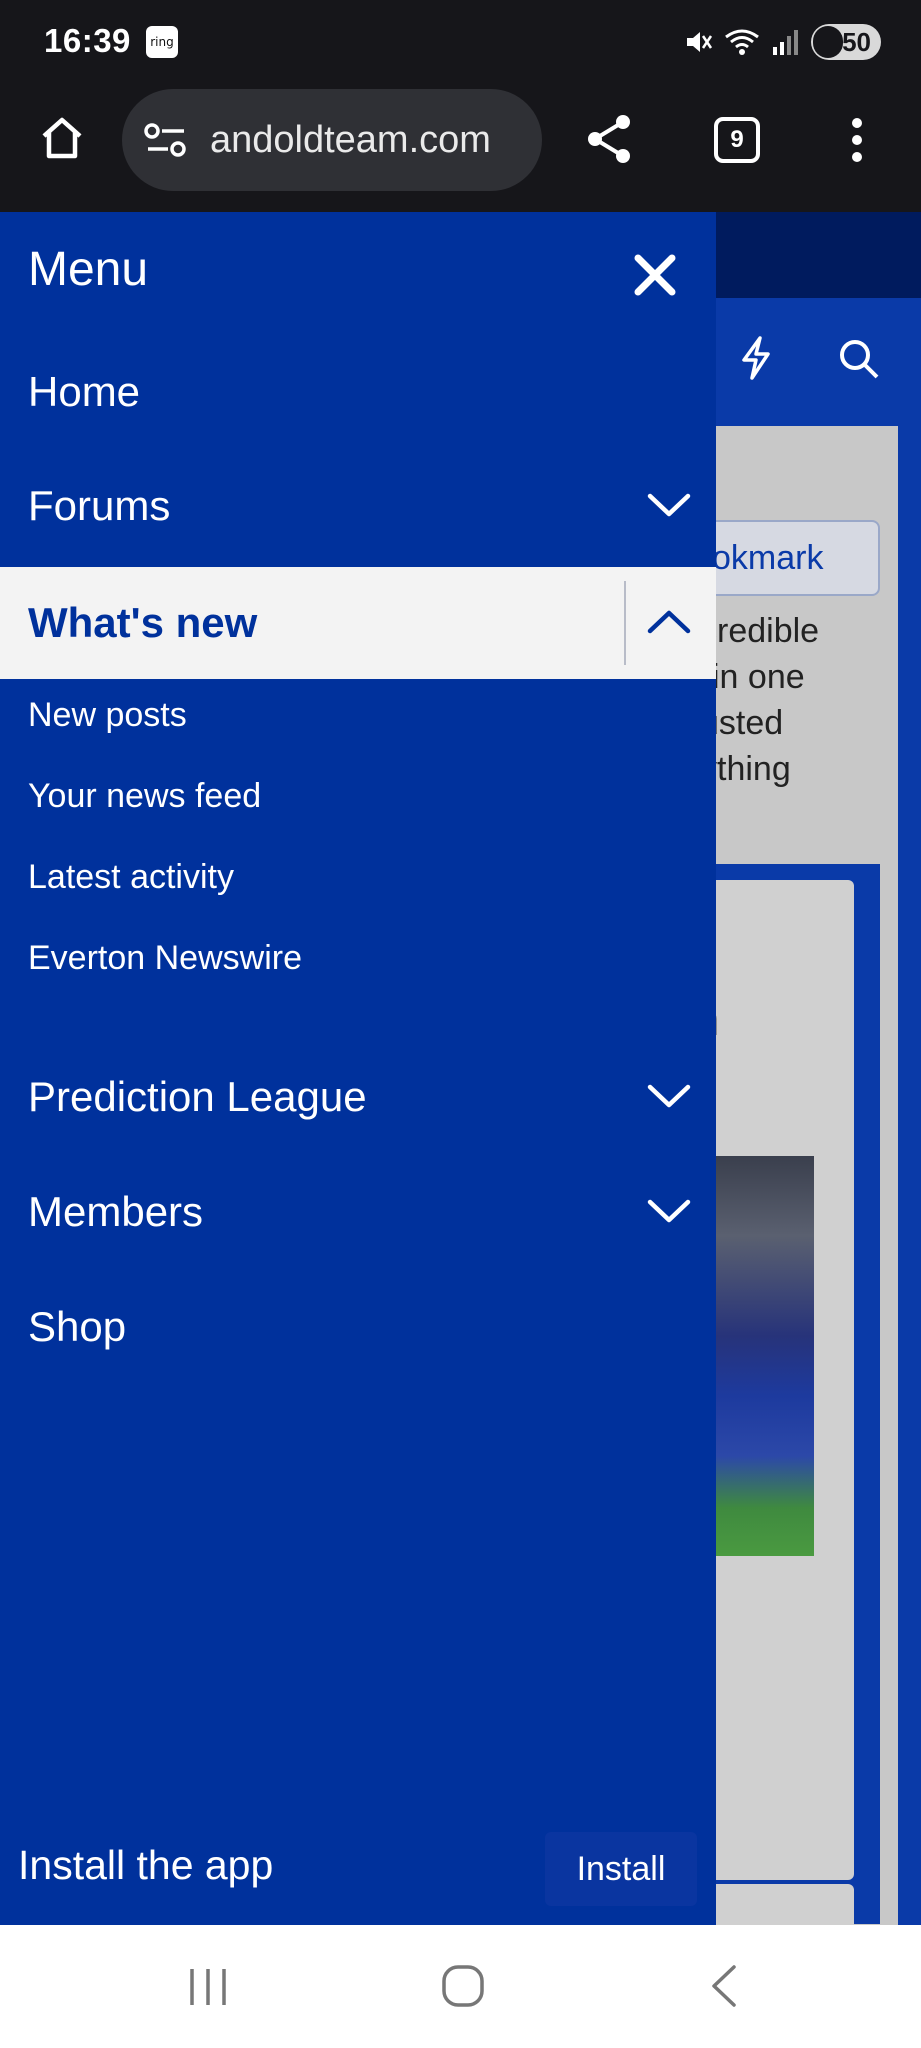 This screenshot has height=2048, width=921. Describe the element at coordinates (84, 391) in the screenshot. I see `menu-item-label: Home` at that location.